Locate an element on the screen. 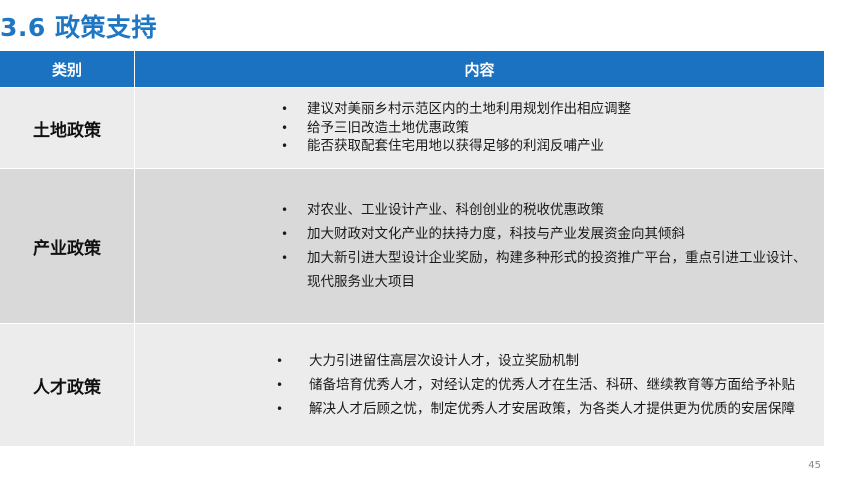 The width and height of the screenshot is (853, 477). list-item: • 解决人才后顾之忧，制定优秀人才安居政策，为各类人才提供更为优质的安居保障 is located at coordinates (535, 409).